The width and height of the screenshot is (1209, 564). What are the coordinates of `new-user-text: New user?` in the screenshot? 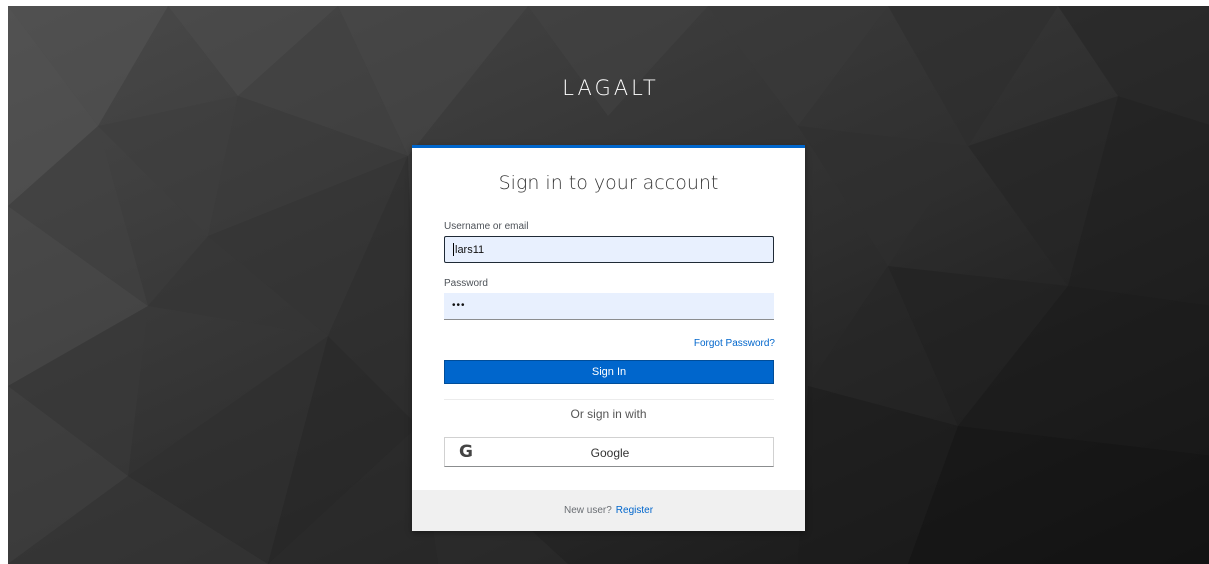 It's located at (587, 510).